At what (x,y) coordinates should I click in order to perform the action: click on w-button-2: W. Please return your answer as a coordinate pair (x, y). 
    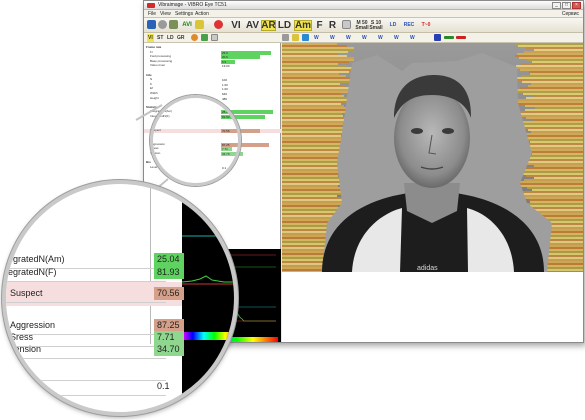
    Looking at the image, I should click on (332, 38).